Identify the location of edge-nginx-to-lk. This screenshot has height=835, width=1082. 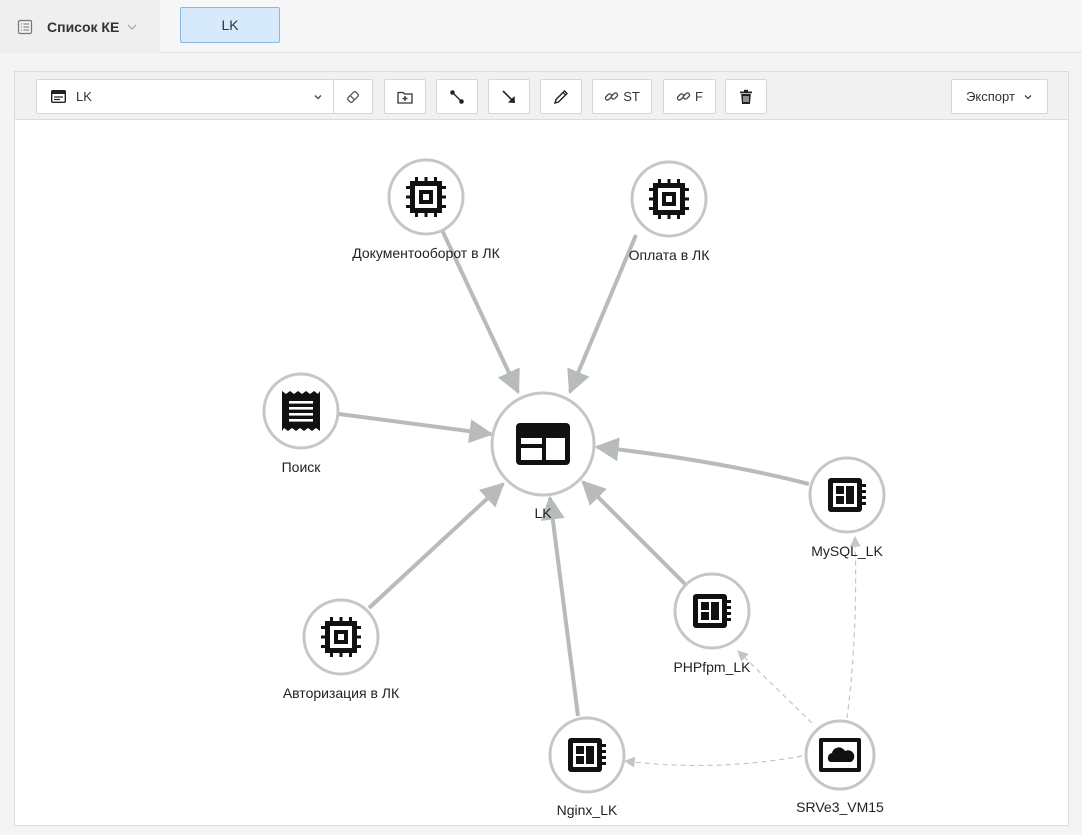
(560, 606).